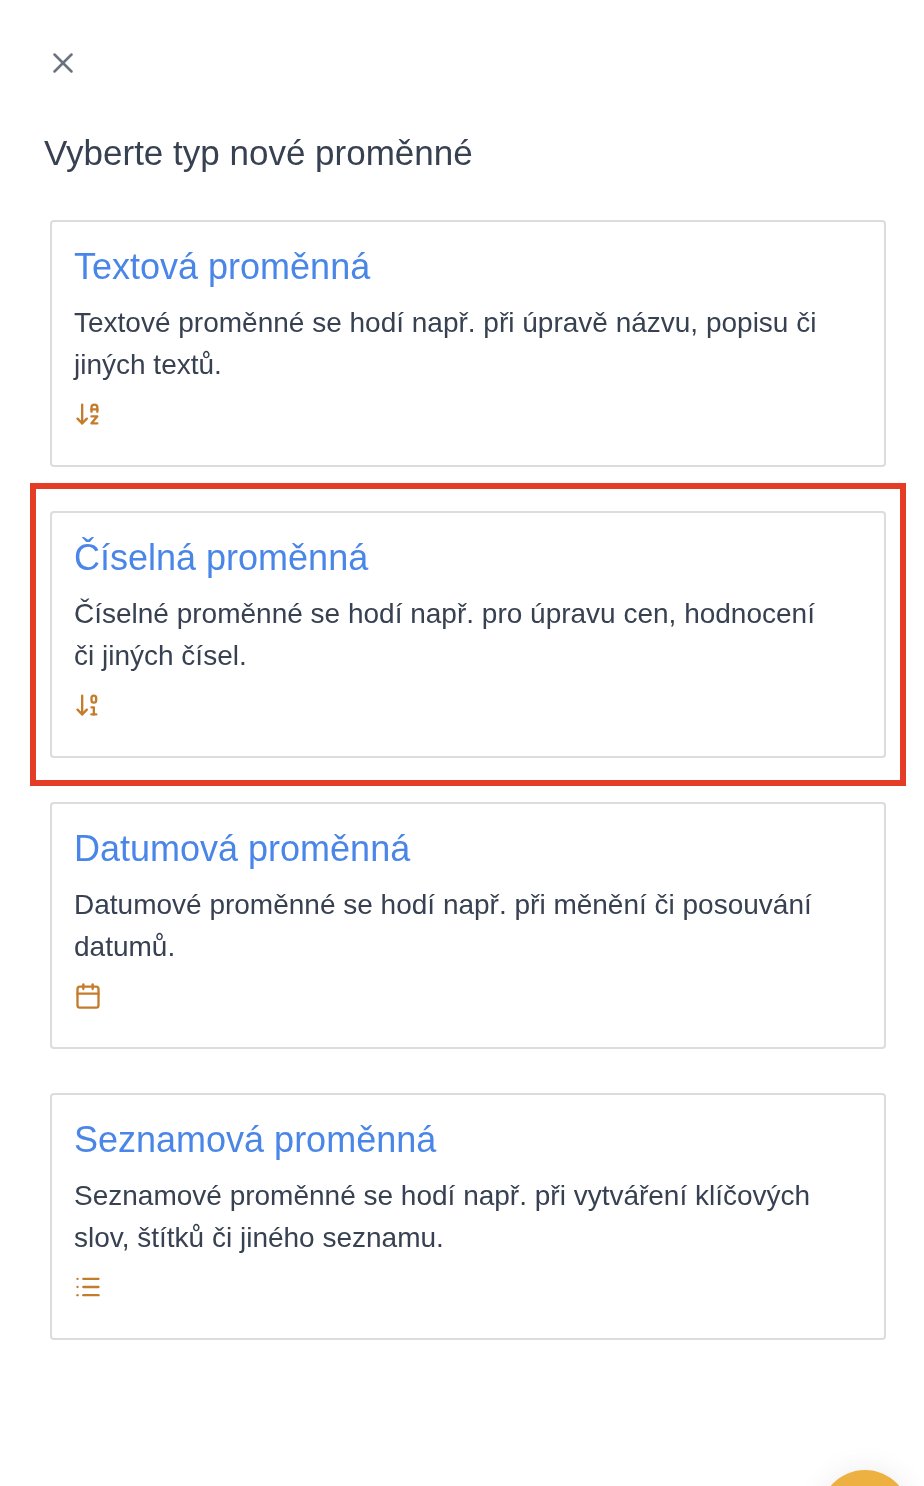 Image resolution: width=924 pixels, height=1486 pixels. Describe the element at coordinates (445, 634) in the screenshot. I see `card-description: Číselné proměnné se hodí např. pro úpravu cen, hodnocení či jiných čísel.` at that location.